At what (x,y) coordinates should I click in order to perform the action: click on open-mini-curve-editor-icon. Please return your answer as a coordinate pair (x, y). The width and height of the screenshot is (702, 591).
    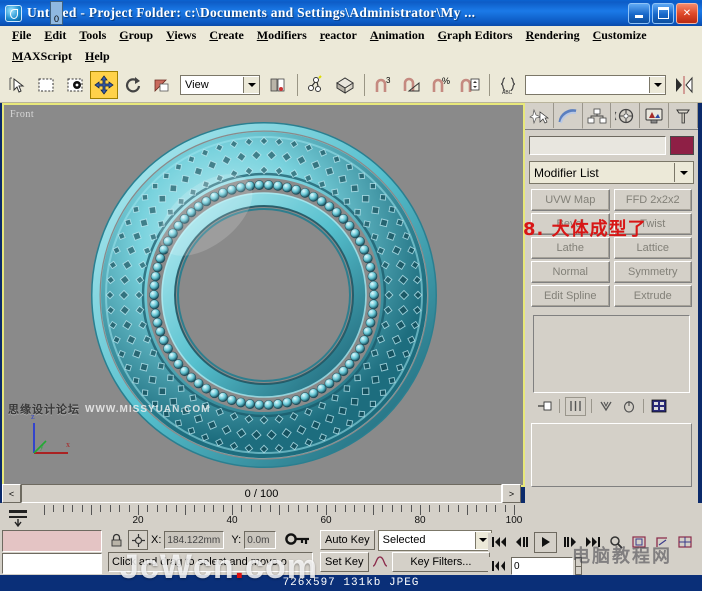
    Looking at the image, I should click on (19, 519).